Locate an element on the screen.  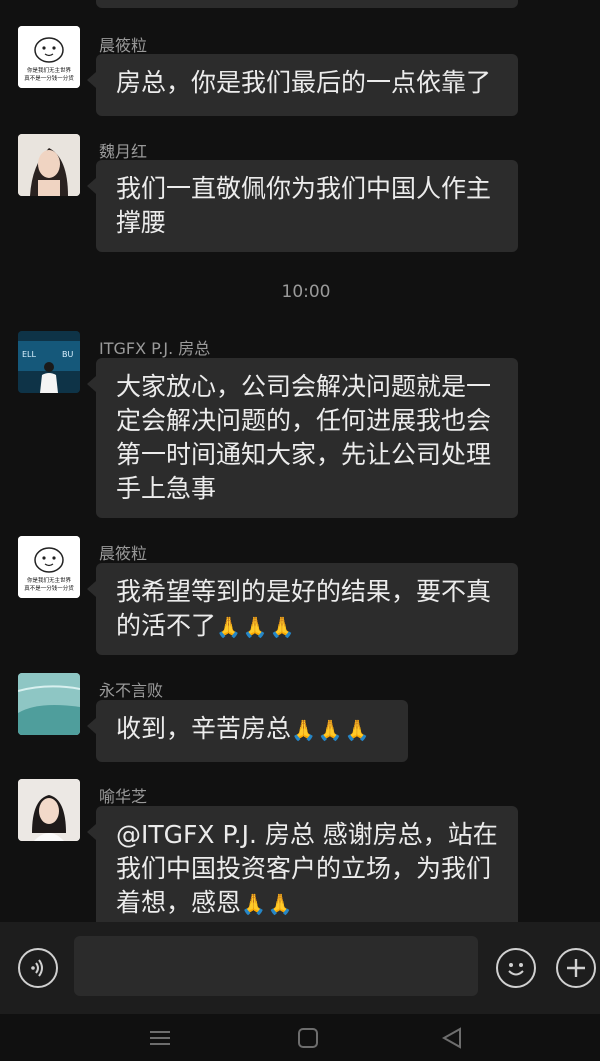
sea-photo-avatar is located at coordinates (49, 704).